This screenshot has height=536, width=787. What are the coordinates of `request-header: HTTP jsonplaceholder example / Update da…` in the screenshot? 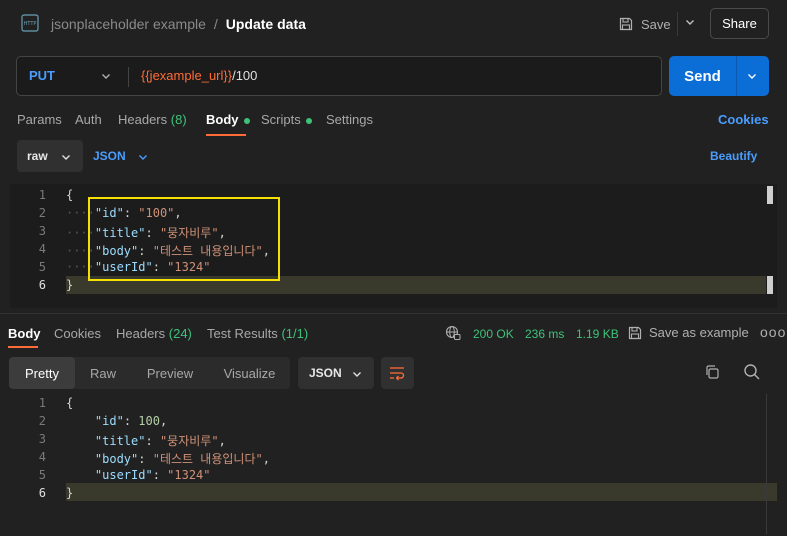 It's located at (393, 24).